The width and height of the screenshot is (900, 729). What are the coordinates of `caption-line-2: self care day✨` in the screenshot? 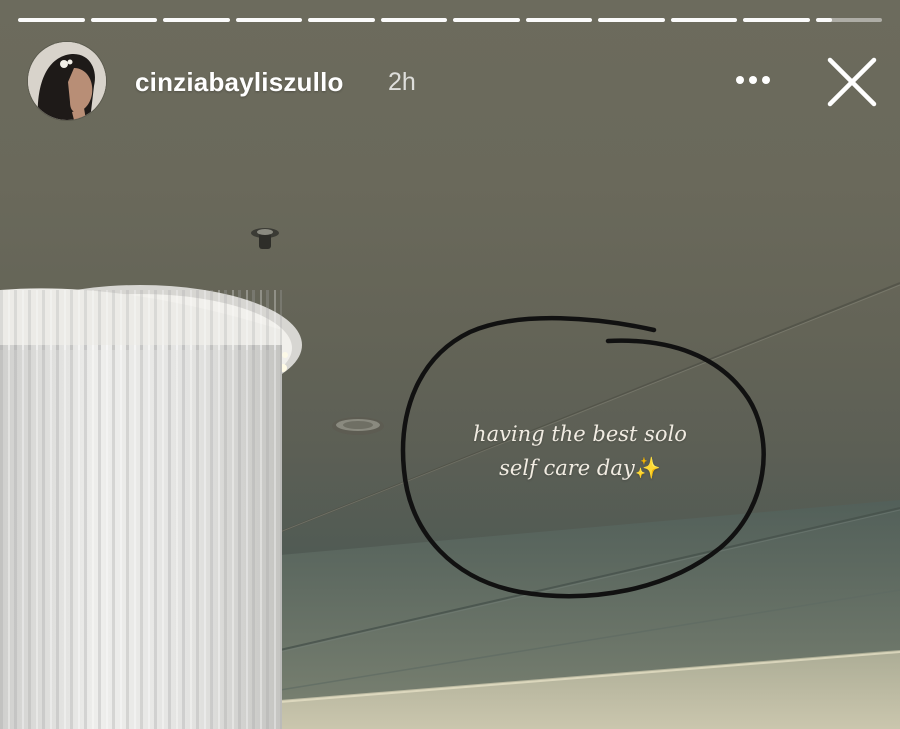 It's located at (580, 468).